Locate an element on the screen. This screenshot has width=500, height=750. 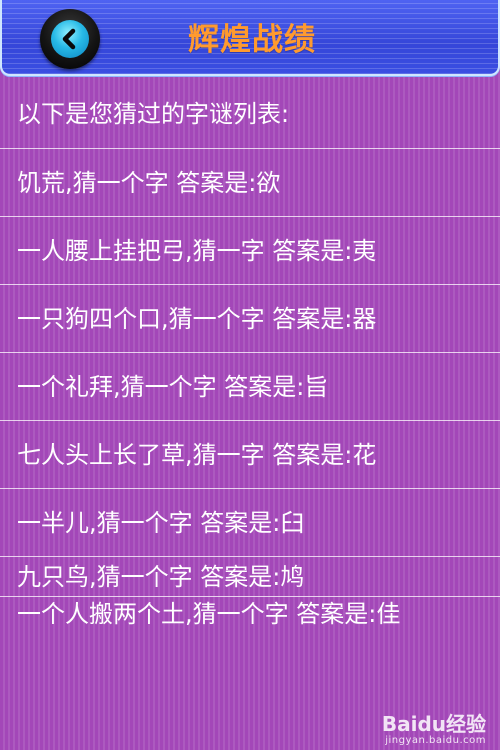
watermark-brand: Baidu经验 is located at coordinates (433, 724).